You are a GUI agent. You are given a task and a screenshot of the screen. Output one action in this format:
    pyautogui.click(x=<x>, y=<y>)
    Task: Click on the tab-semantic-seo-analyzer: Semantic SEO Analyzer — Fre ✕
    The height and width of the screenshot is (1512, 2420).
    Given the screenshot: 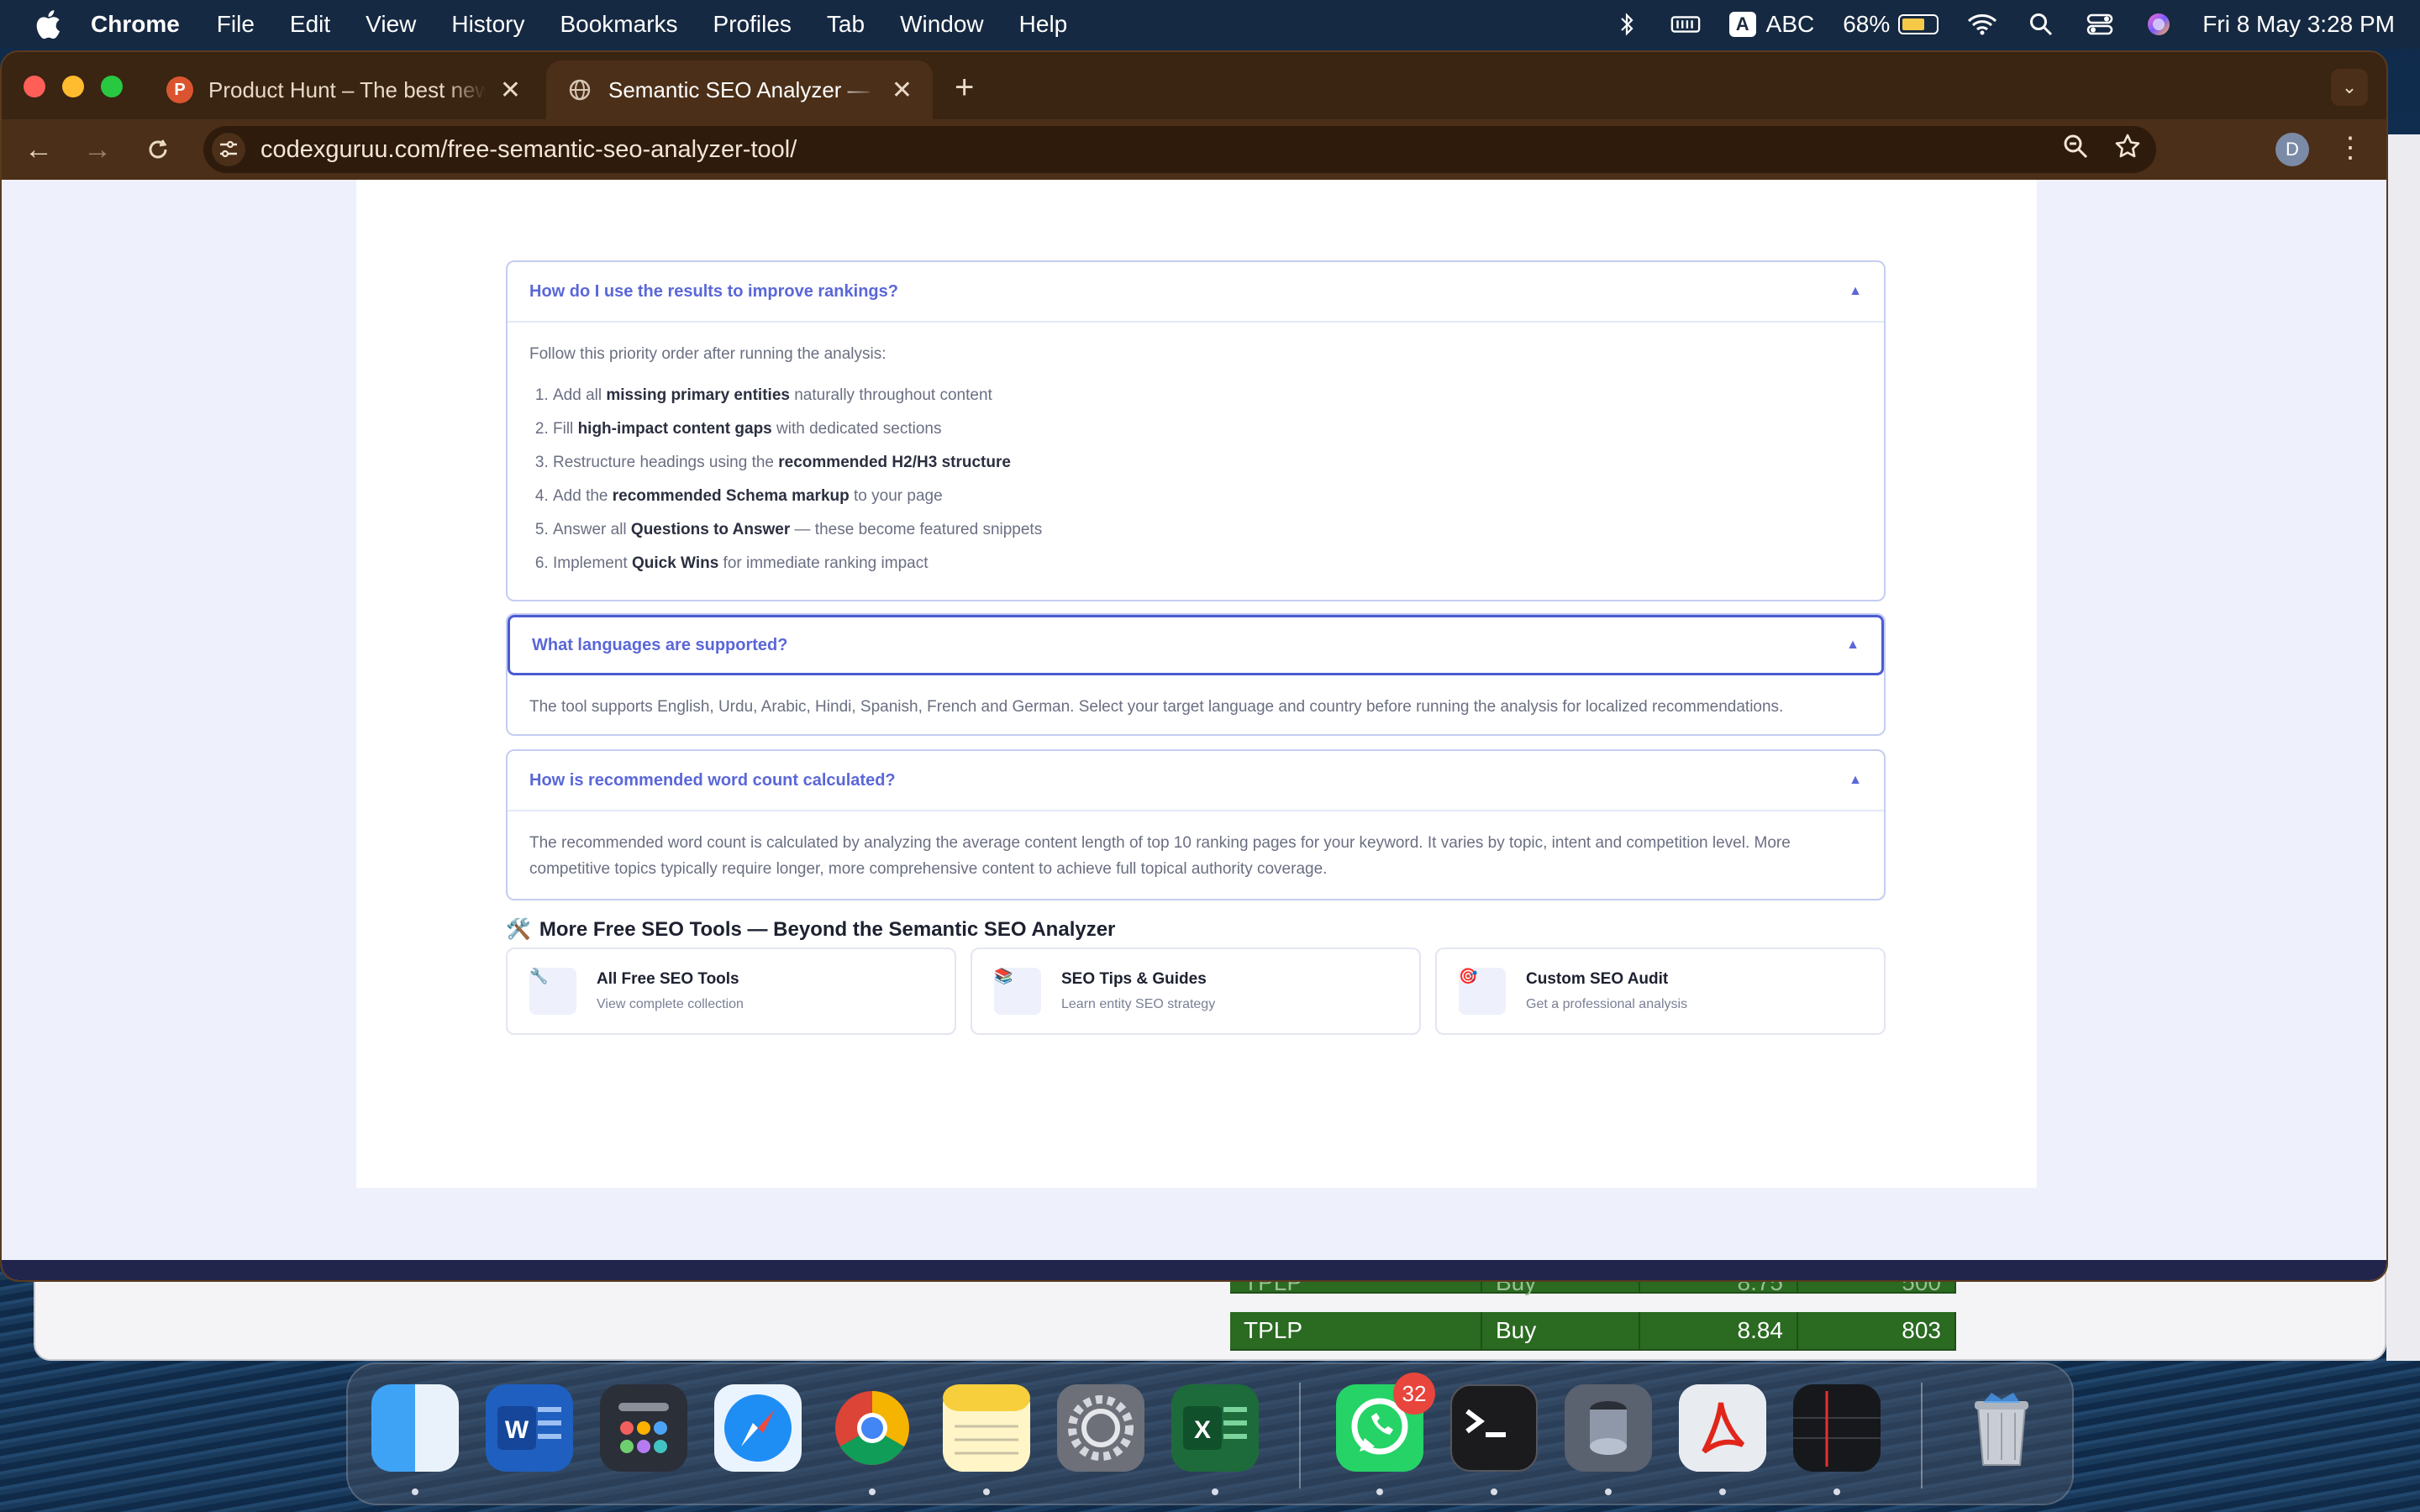 What is the action you would take?
    pyautogui.click(x=739, y=89)
    